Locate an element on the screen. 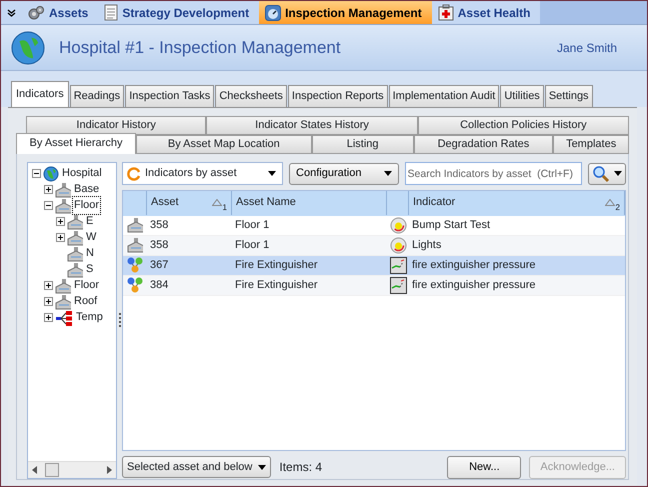 The image size is (648, 487). module-tab: Asset Health is located at coordinates (486, 12).